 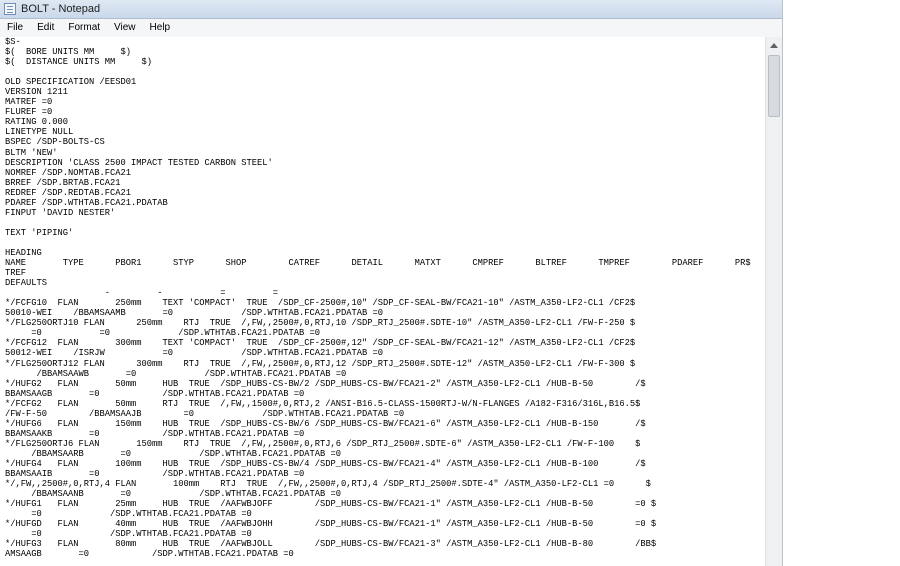 I want to click on menu-view: View, so click(x=125, y=28).